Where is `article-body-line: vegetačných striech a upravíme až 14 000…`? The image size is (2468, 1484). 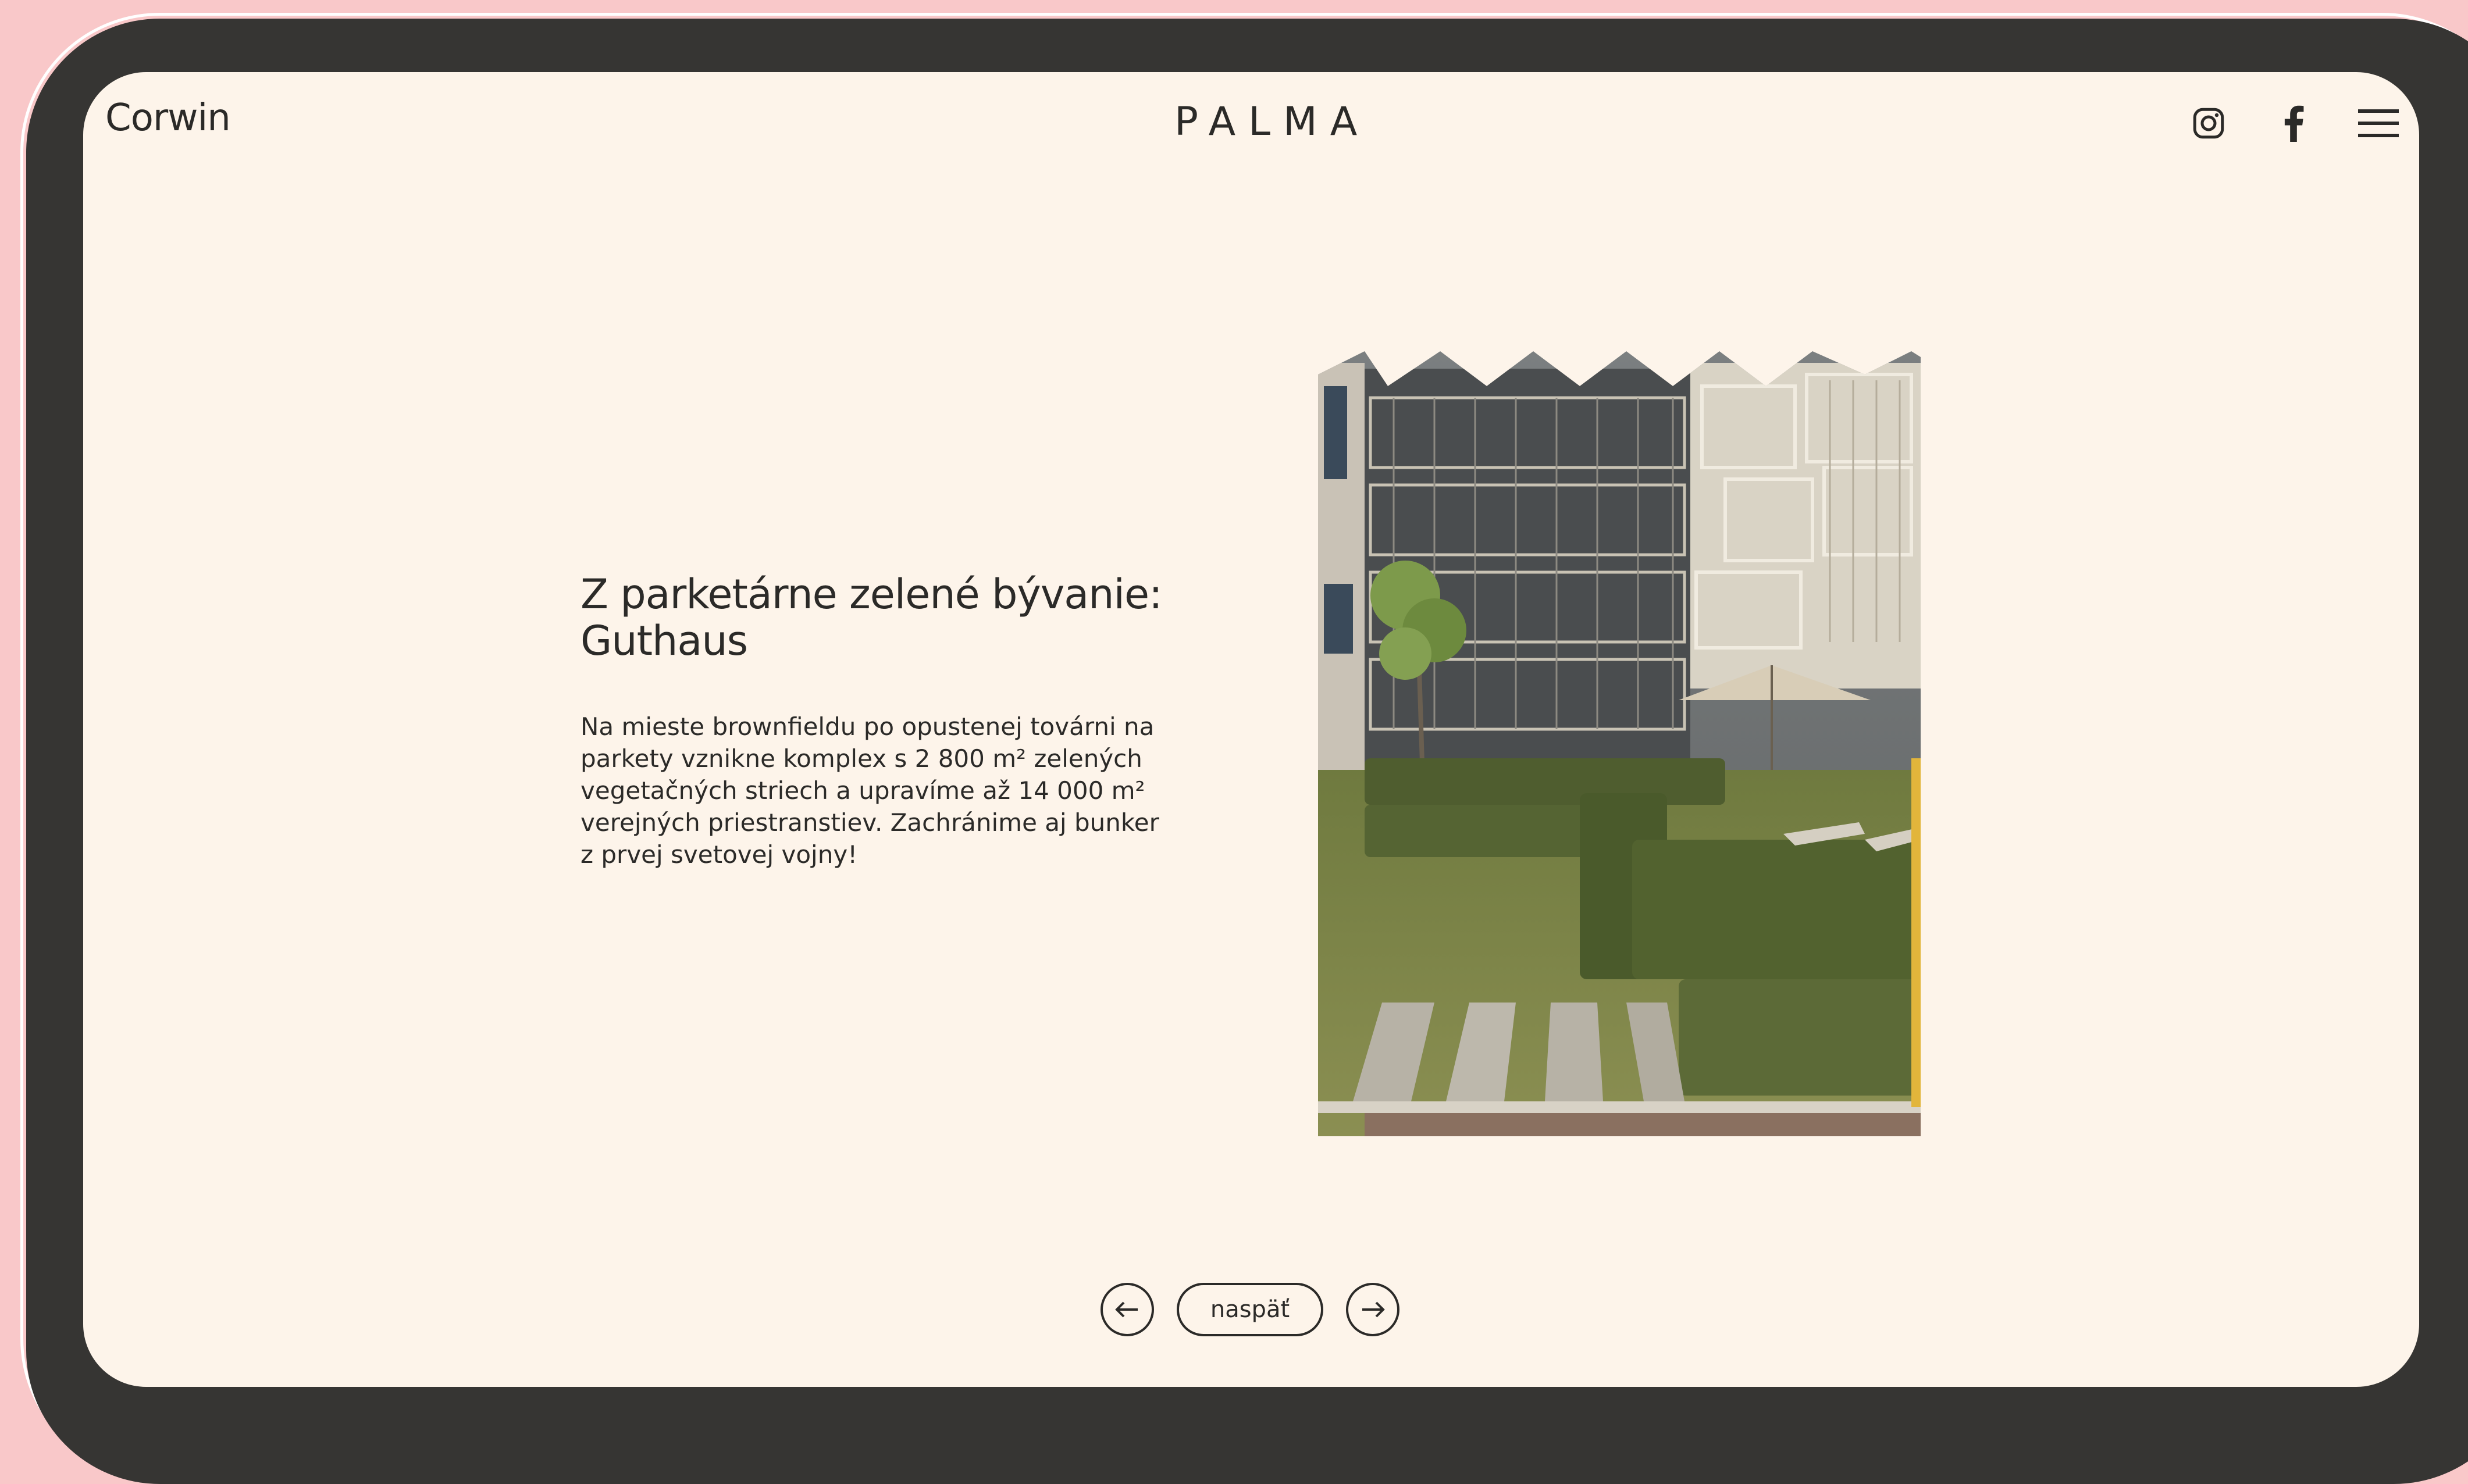
article-body-line: vegetačných striech a upravíme až 14 000… is located at coordinates (863, 790).